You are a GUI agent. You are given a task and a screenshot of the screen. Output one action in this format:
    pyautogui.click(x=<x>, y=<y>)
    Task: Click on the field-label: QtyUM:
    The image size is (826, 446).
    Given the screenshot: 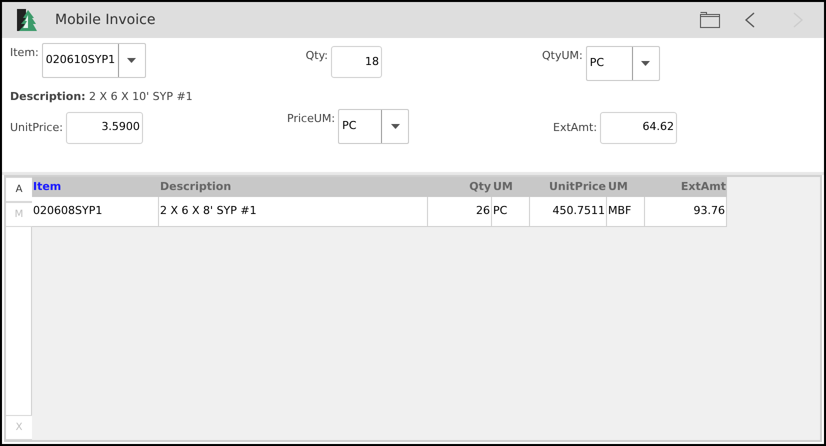 What is the action you would take?
    pyautogui.click(x=562, y=56)
    